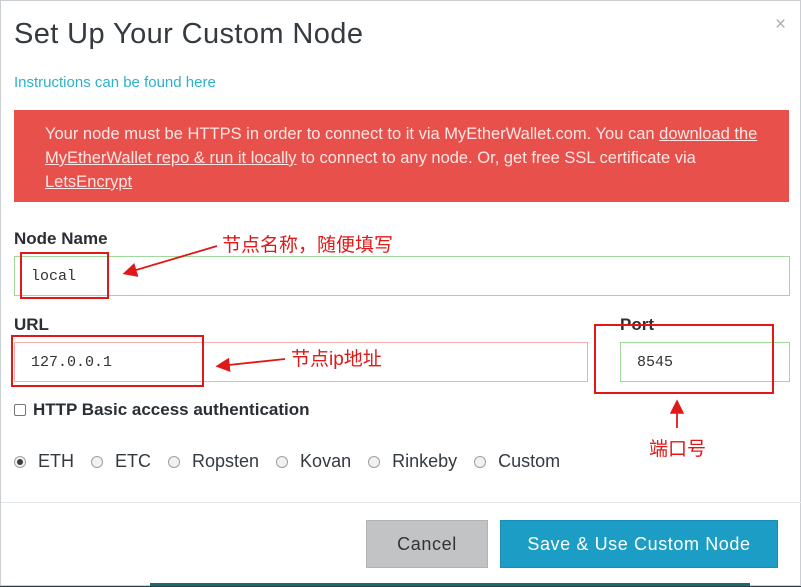 The width and height of the screenshot is (801, 587). What do you see at coordinates (170, 261) in the screenshot?
I see `annotation-arrow-node-name` at bounding box center [170, 261].